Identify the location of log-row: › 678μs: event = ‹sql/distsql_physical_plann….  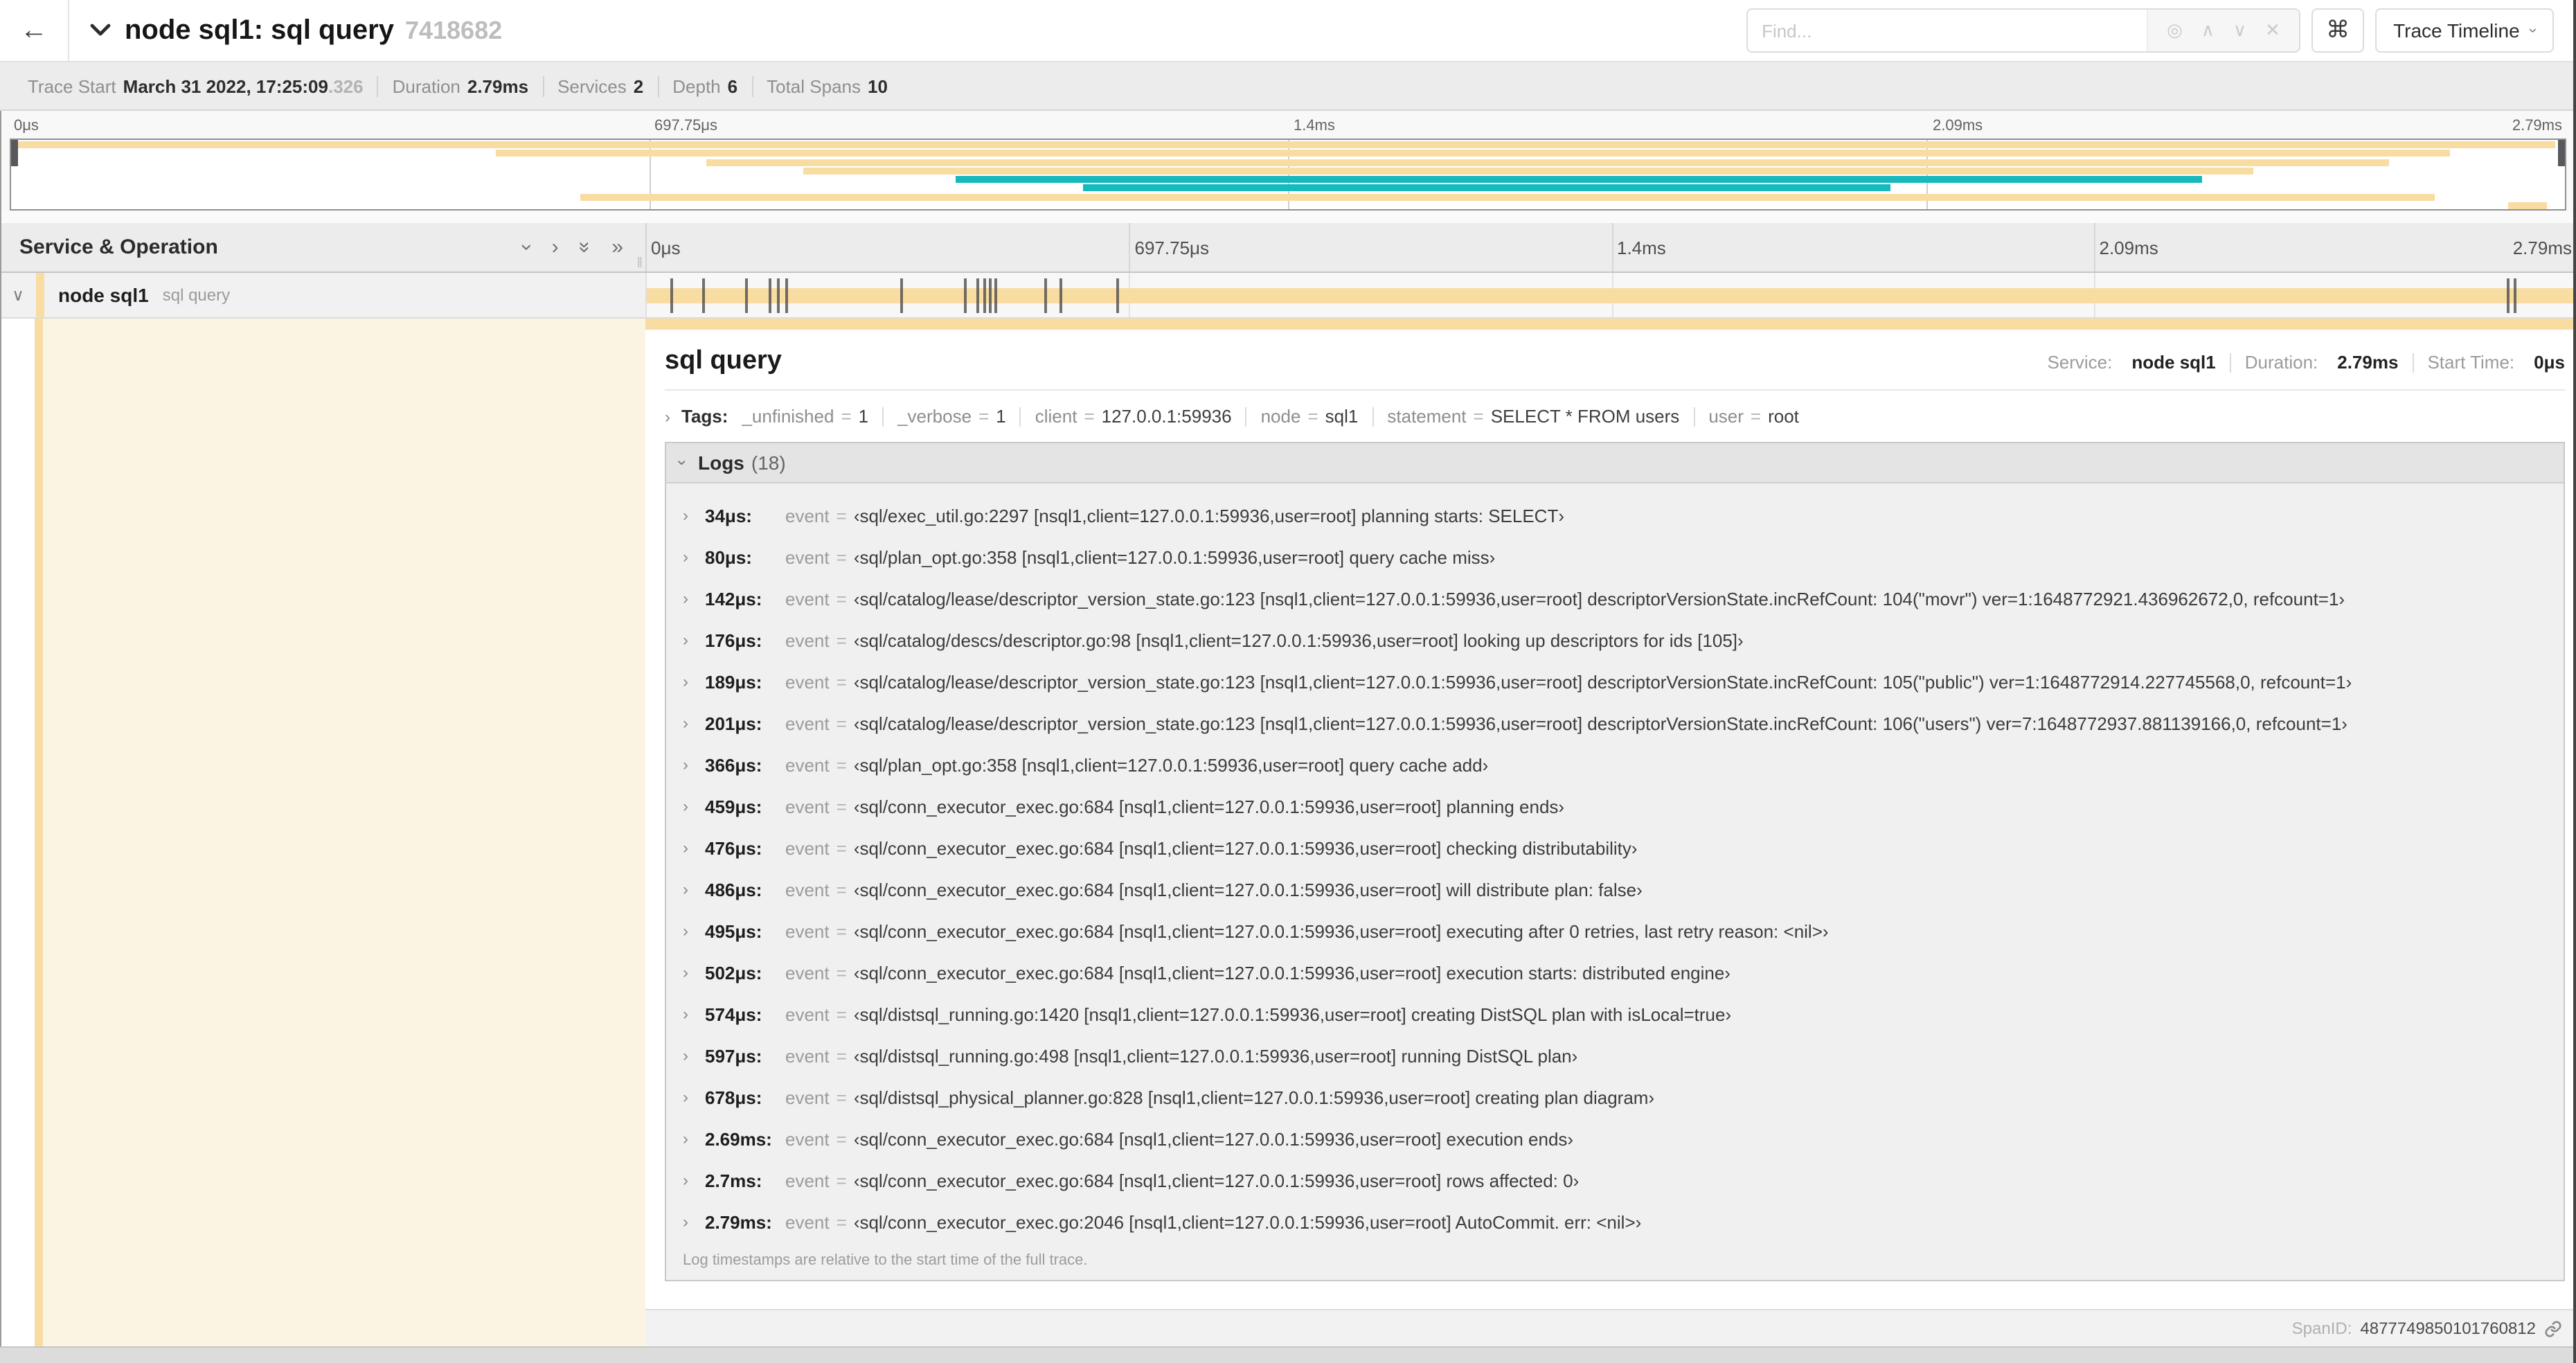
(1624, 1097).